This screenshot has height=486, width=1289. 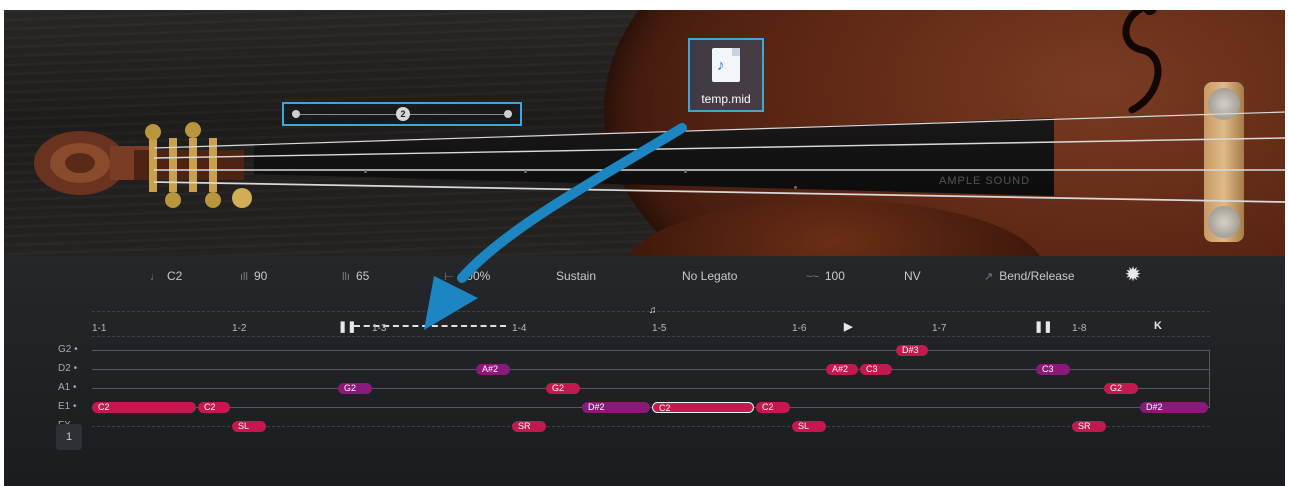 I want to click on music-note-icon: ♪, so click(x=721, y=65).